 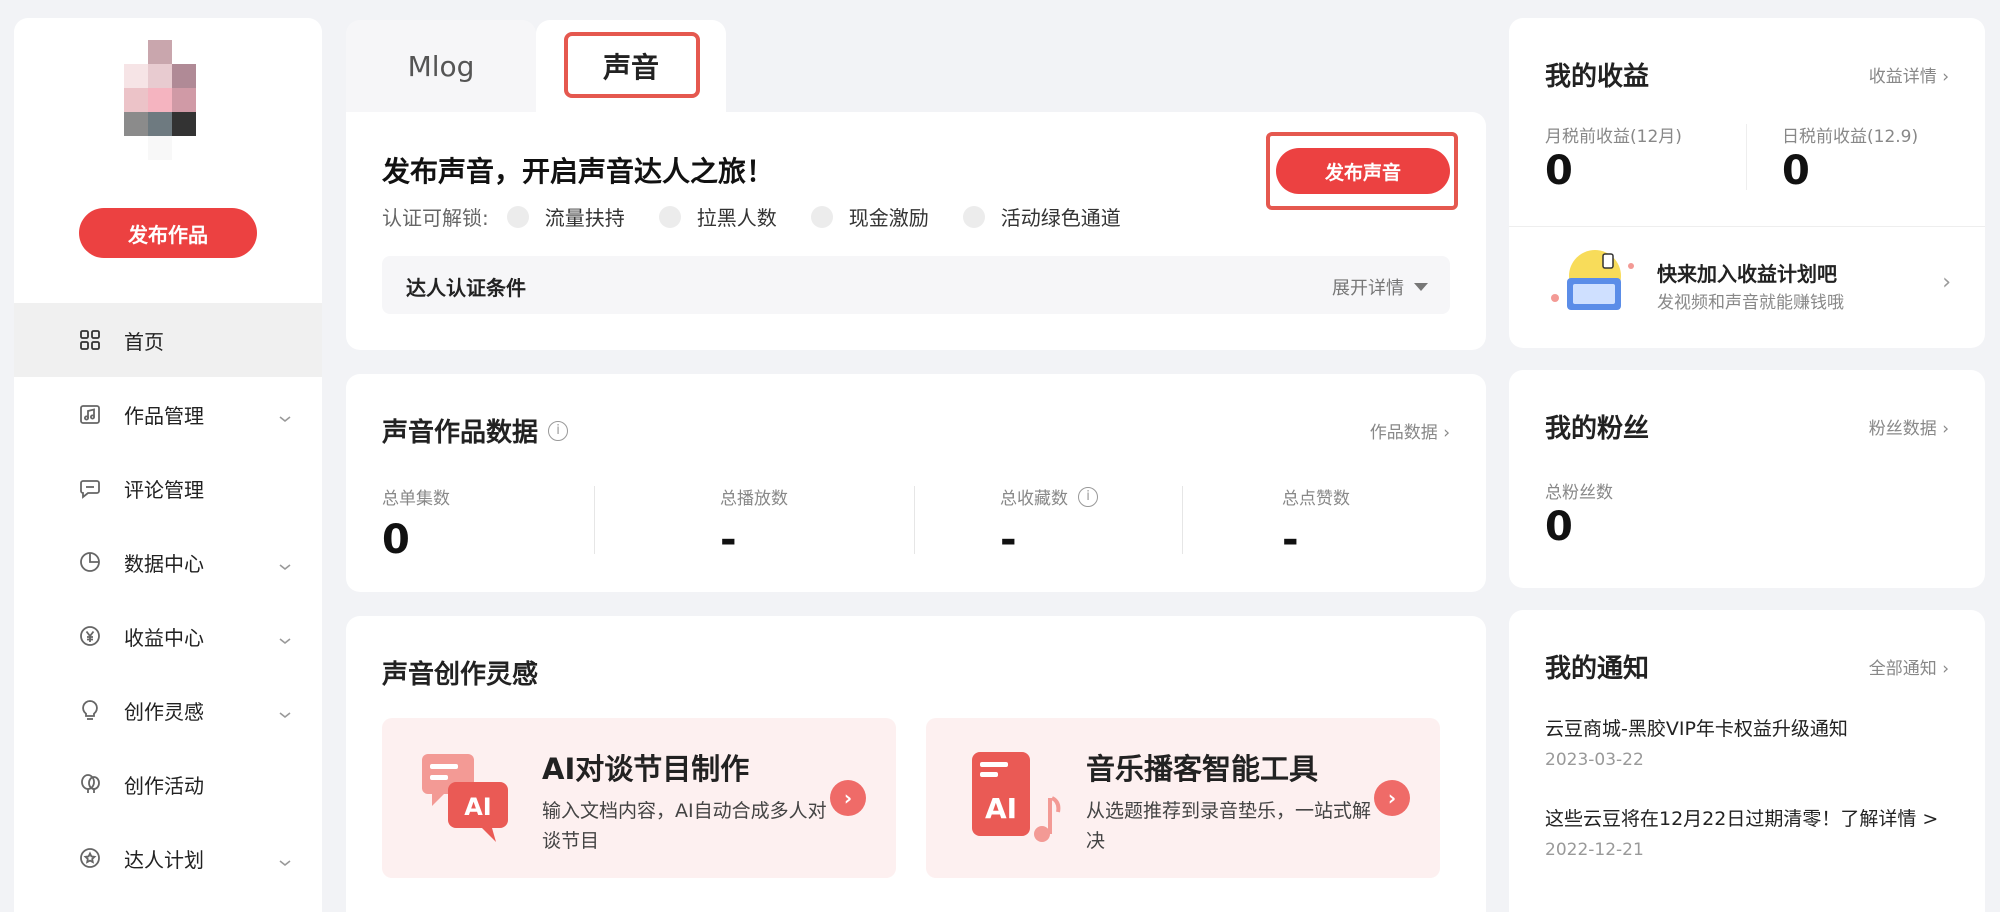 I want to click on tab-voice: 声音, so click(x=631, y=66).